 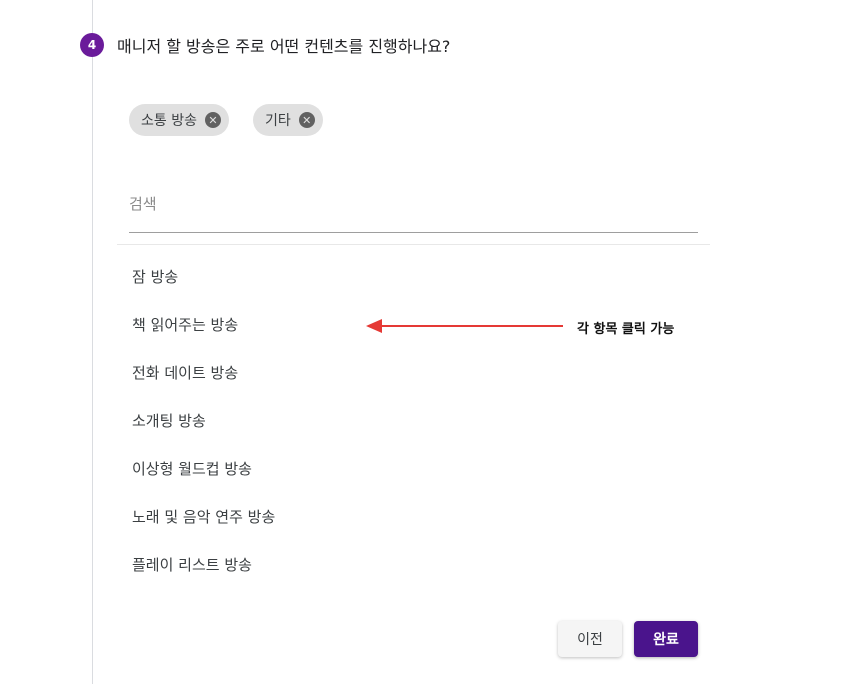 What do you see at coordinates (413, 564) in the screenshot?
I see `option-item: 플레이 리스트 방송` at bounding box center [413, 564].